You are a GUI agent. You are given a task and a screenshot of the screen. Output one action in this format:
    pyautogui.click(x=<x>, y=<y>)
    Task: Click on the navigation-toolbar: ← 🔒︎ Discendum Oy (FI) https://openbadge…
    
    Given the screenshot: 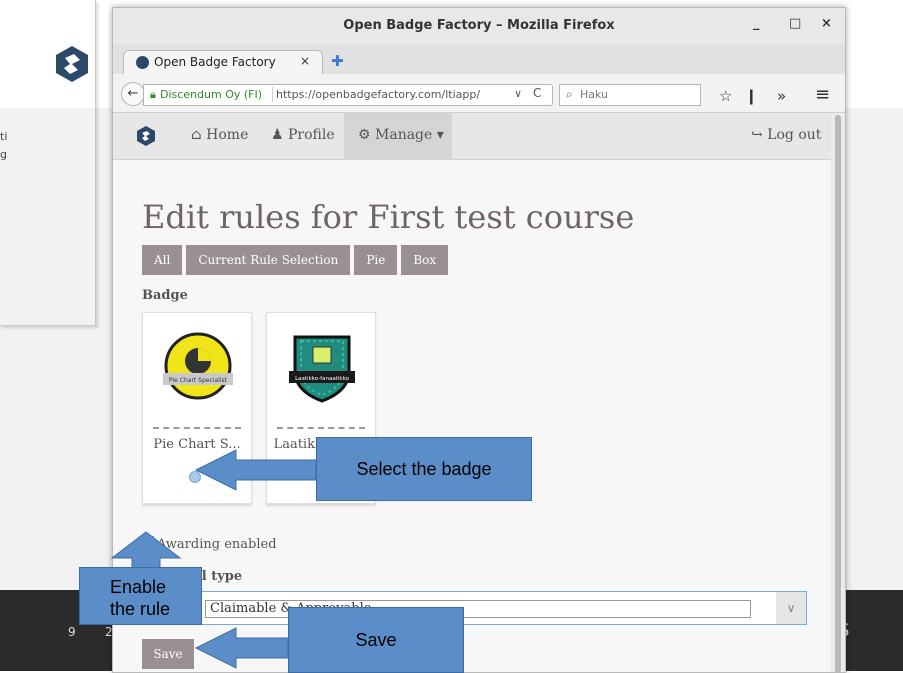 What is the action you would take?
    pyautogui.click(x=479, y=93)
    